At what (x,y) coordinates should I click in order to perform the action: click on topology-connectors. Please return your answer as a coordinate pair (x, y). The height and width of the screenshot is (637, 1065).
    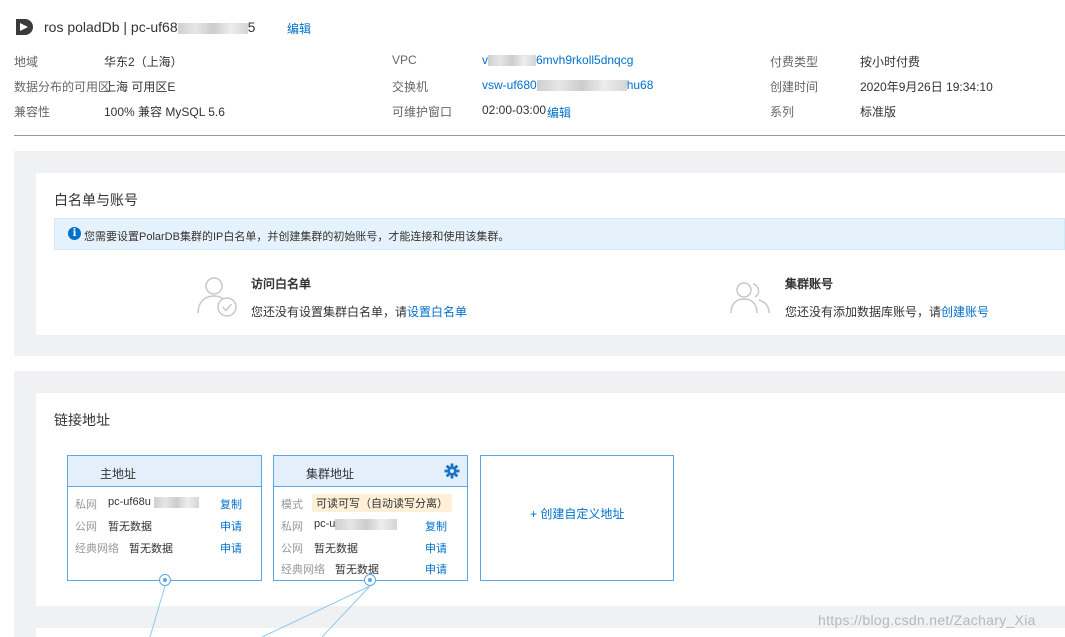
    Looking at the image, I should click on (260, 611).